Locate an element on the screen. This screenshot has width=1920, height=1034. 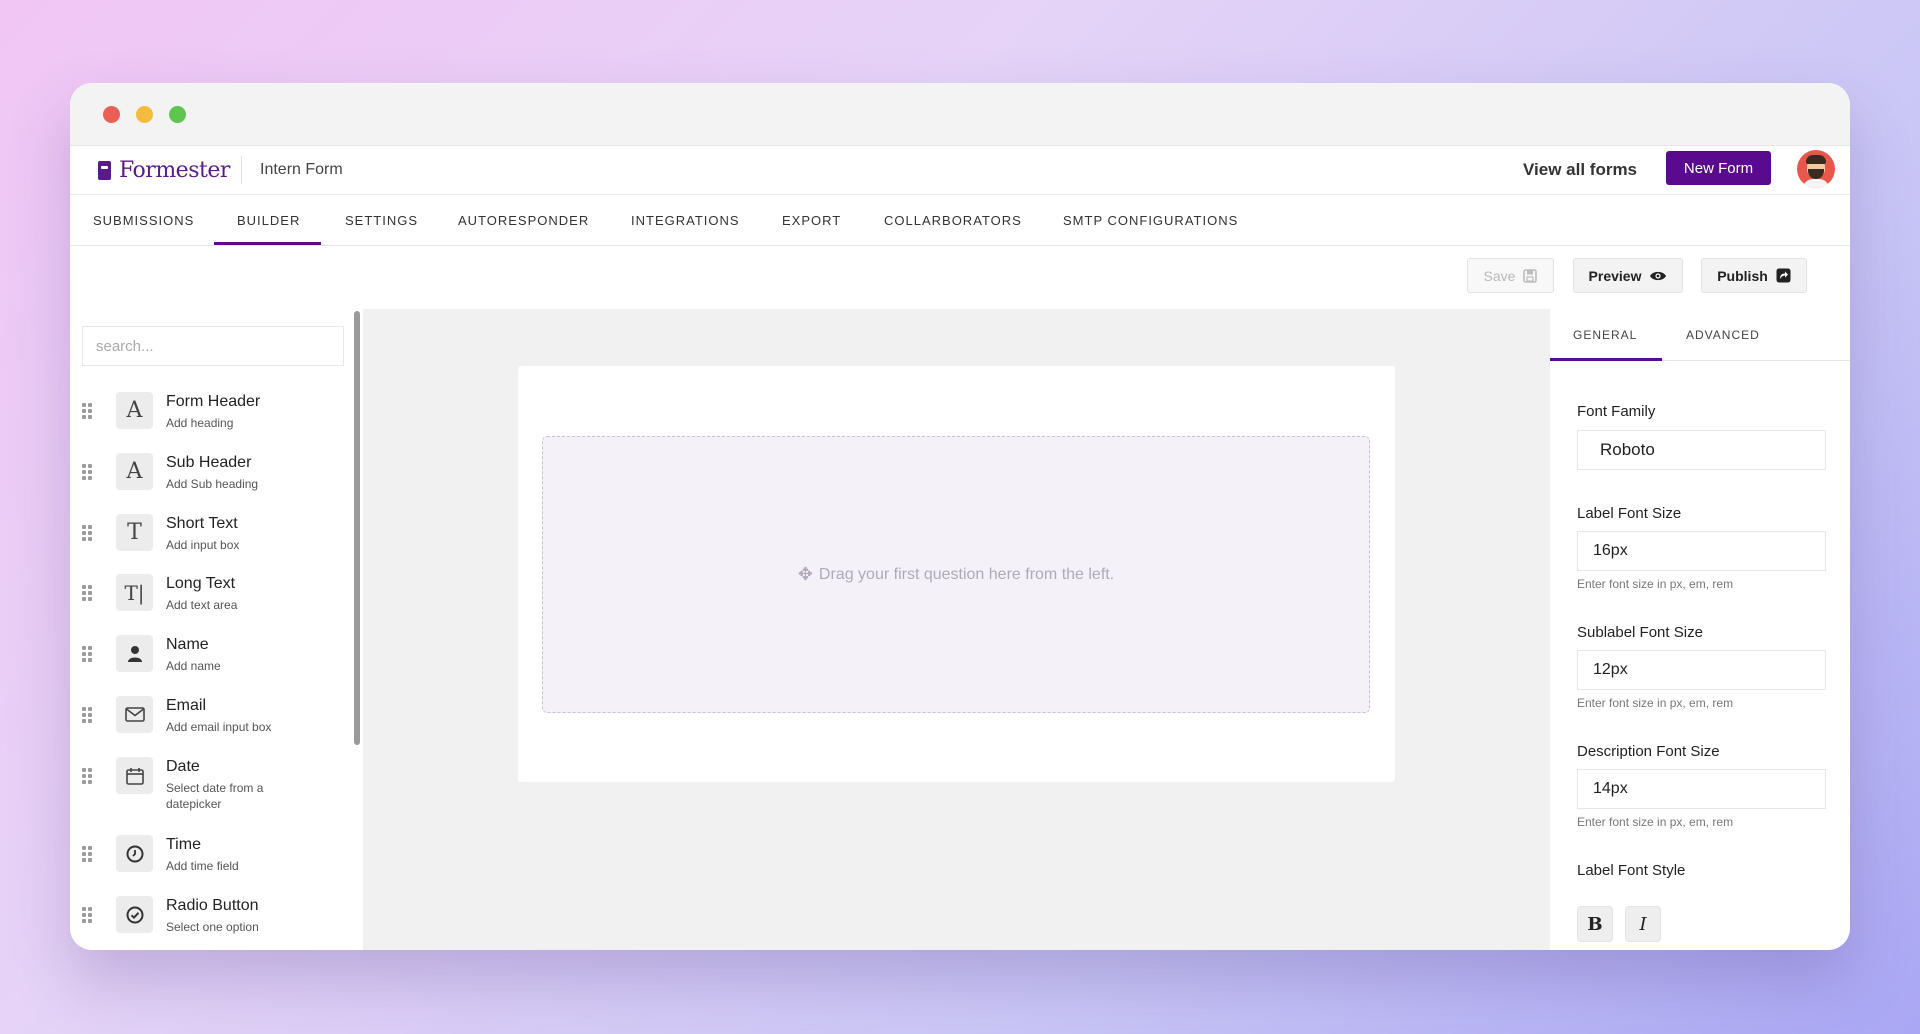
user-icon is located at coordinates (134, 653).